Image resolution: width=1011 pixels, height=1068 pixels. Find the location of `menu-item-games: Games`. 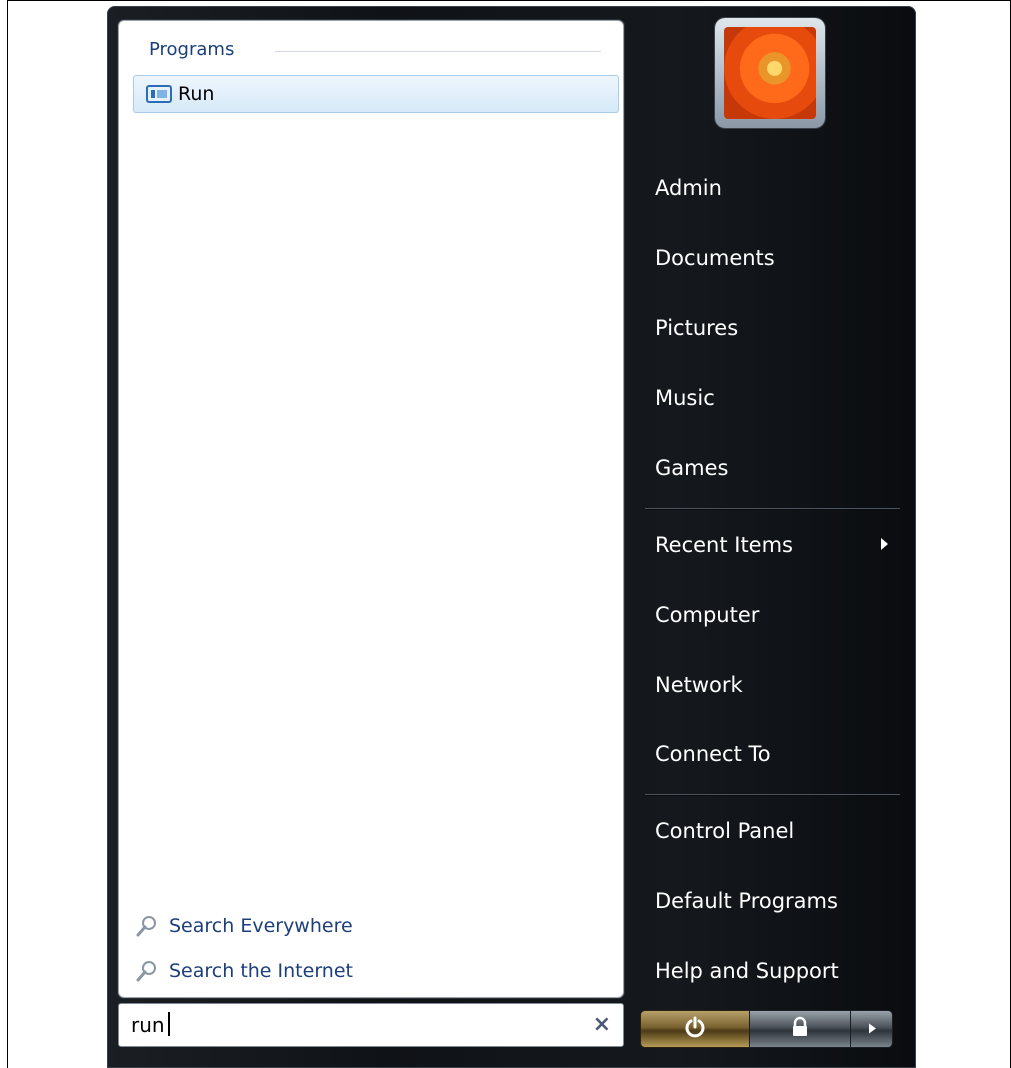

menu-item-games: Games is located at coordinates (691, 468).